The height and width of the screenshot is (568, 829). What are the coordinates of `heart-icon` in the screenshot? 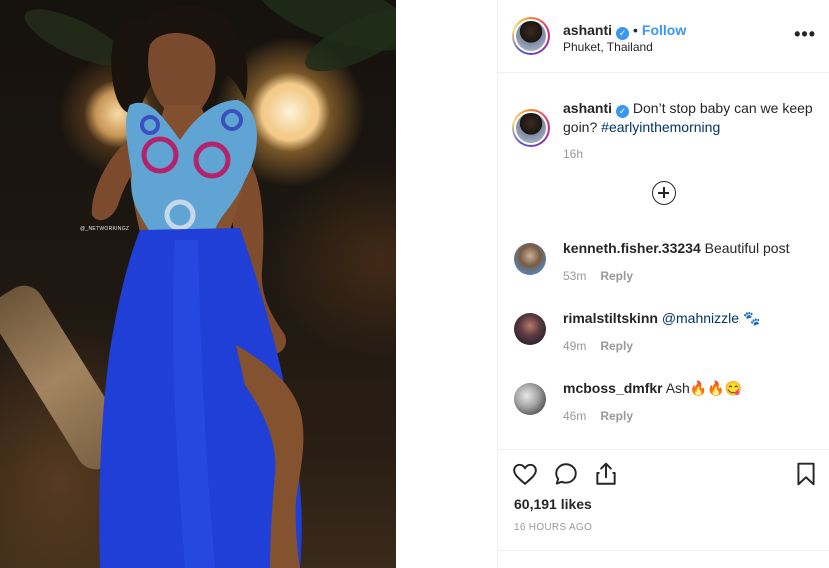 It's located at (525, 474).